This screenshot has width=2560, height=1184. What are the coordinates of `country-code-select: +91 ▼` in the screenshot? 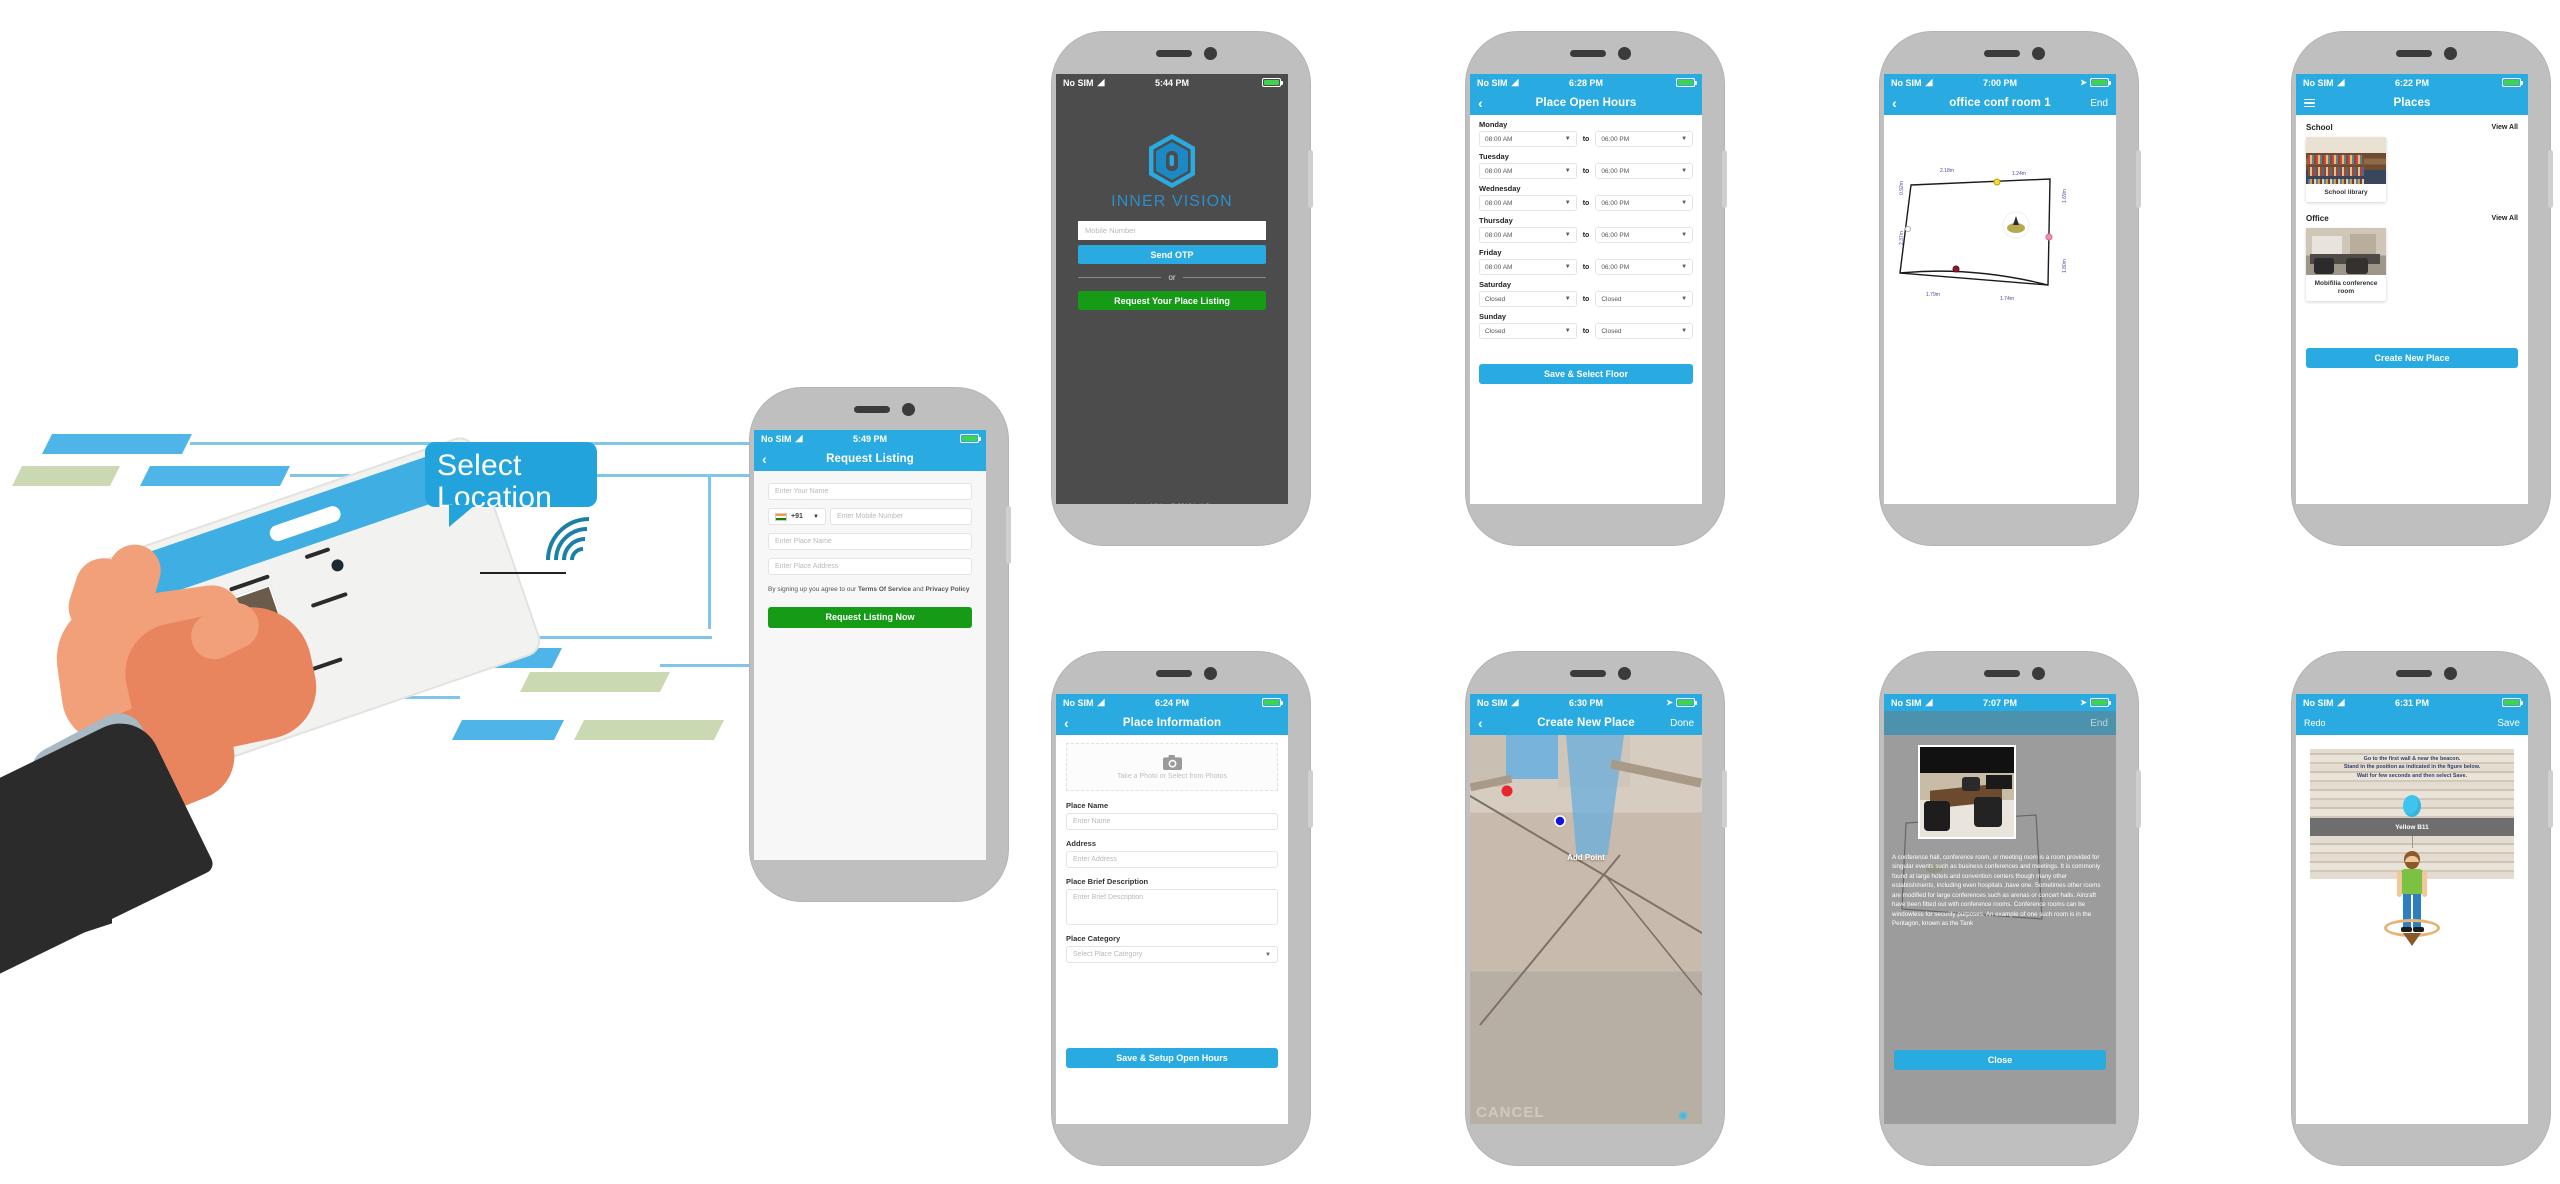 It's located at (797, 516).